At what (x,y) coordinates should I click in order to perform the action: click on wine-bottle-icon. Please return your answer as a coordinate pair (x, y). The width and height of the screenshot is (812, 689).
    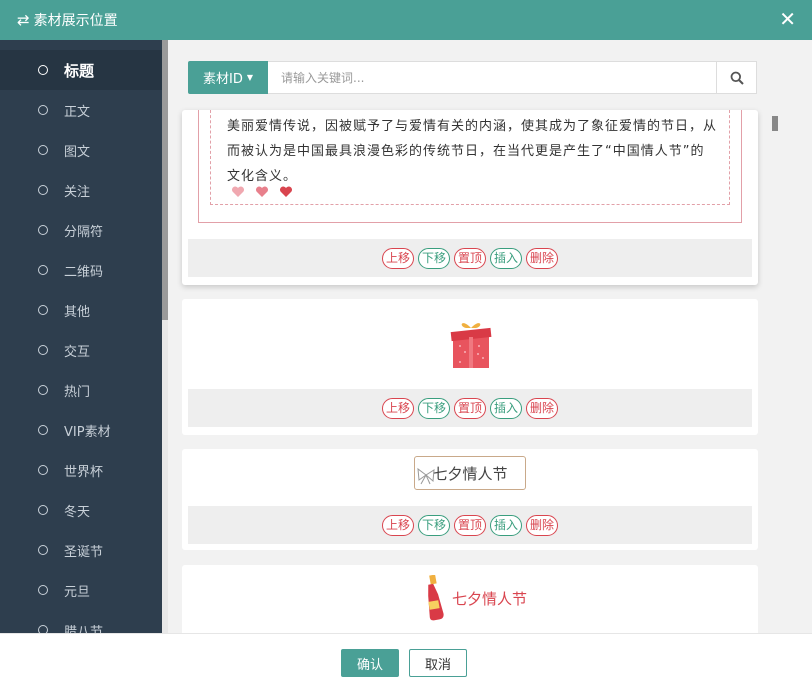
    Looking at the image, I should click on (436, 598).